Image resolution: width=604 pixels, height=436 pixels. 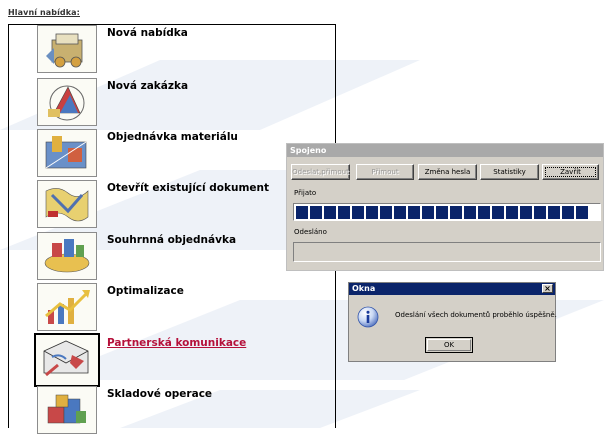 I want to click on menu-item-label: Objednávka materiálu, so click(x=172, y=137).